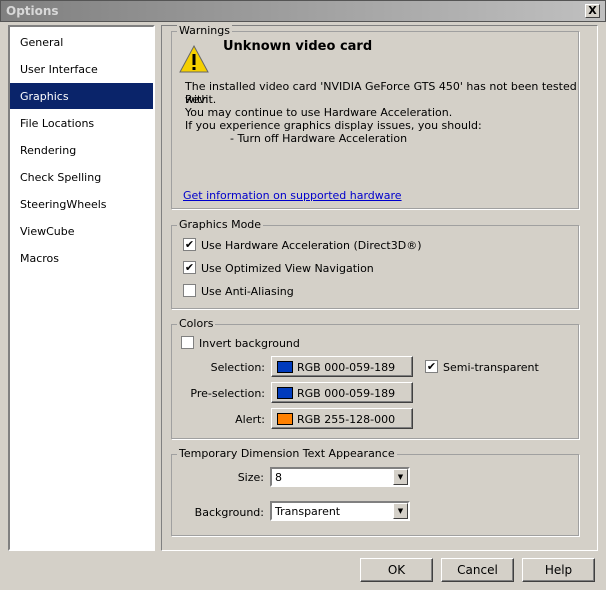 This screenshot has height=590, width=606. I want to click on hardware-acceleration-checkbox: ✔, so click(189, 244).